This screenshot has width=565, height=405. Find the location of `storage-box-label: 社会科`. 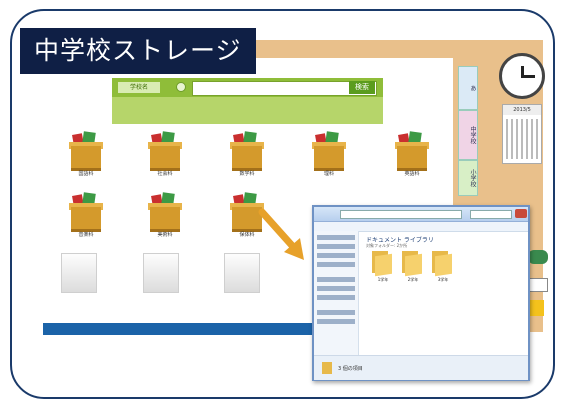

storage-box-label: 社会科 is located at coordinates (165, 174).